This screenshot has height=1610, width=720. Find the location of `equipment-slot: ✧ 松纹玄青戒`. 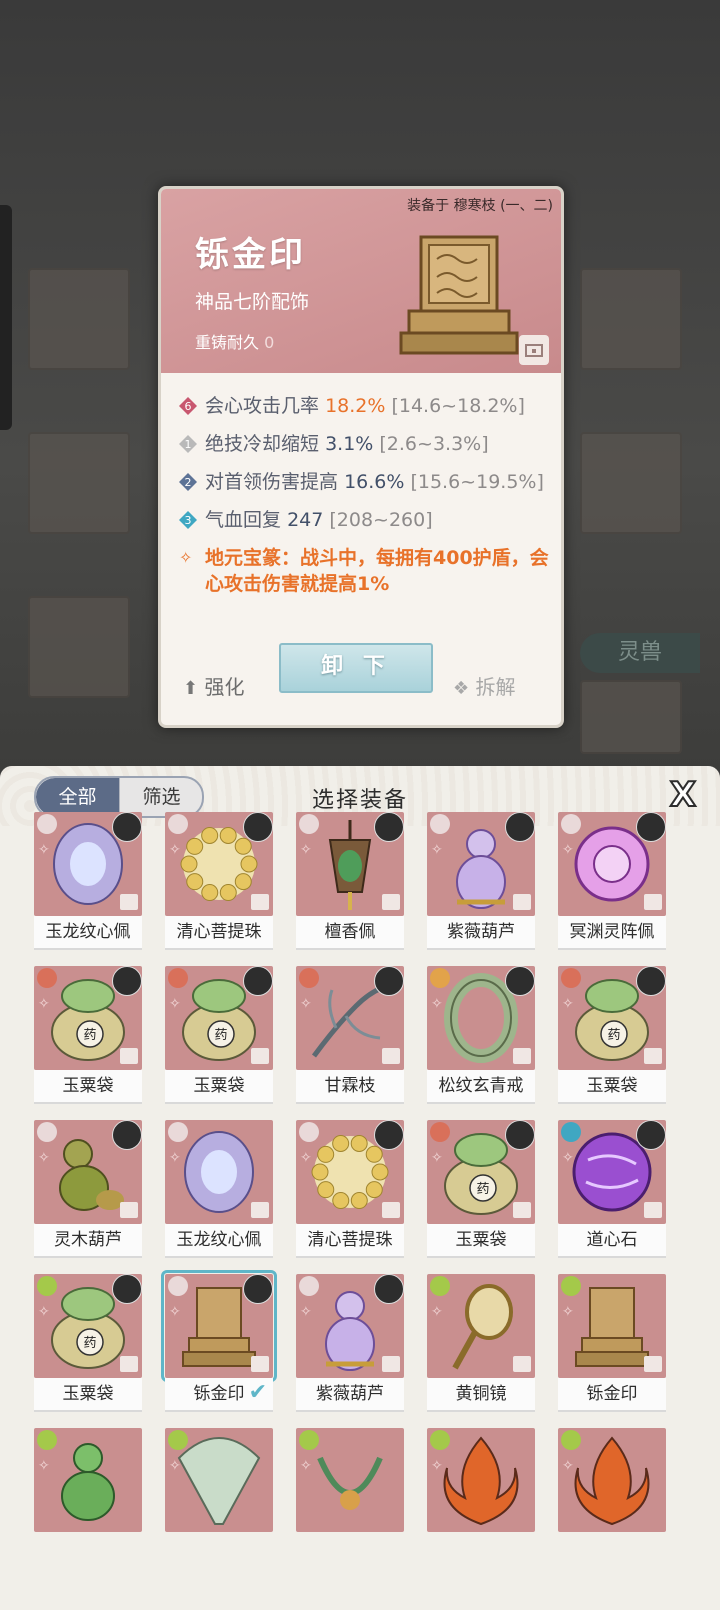

equipment-slot: ✧ 松纹玄青戒 is located at coordinates (481, 1035).